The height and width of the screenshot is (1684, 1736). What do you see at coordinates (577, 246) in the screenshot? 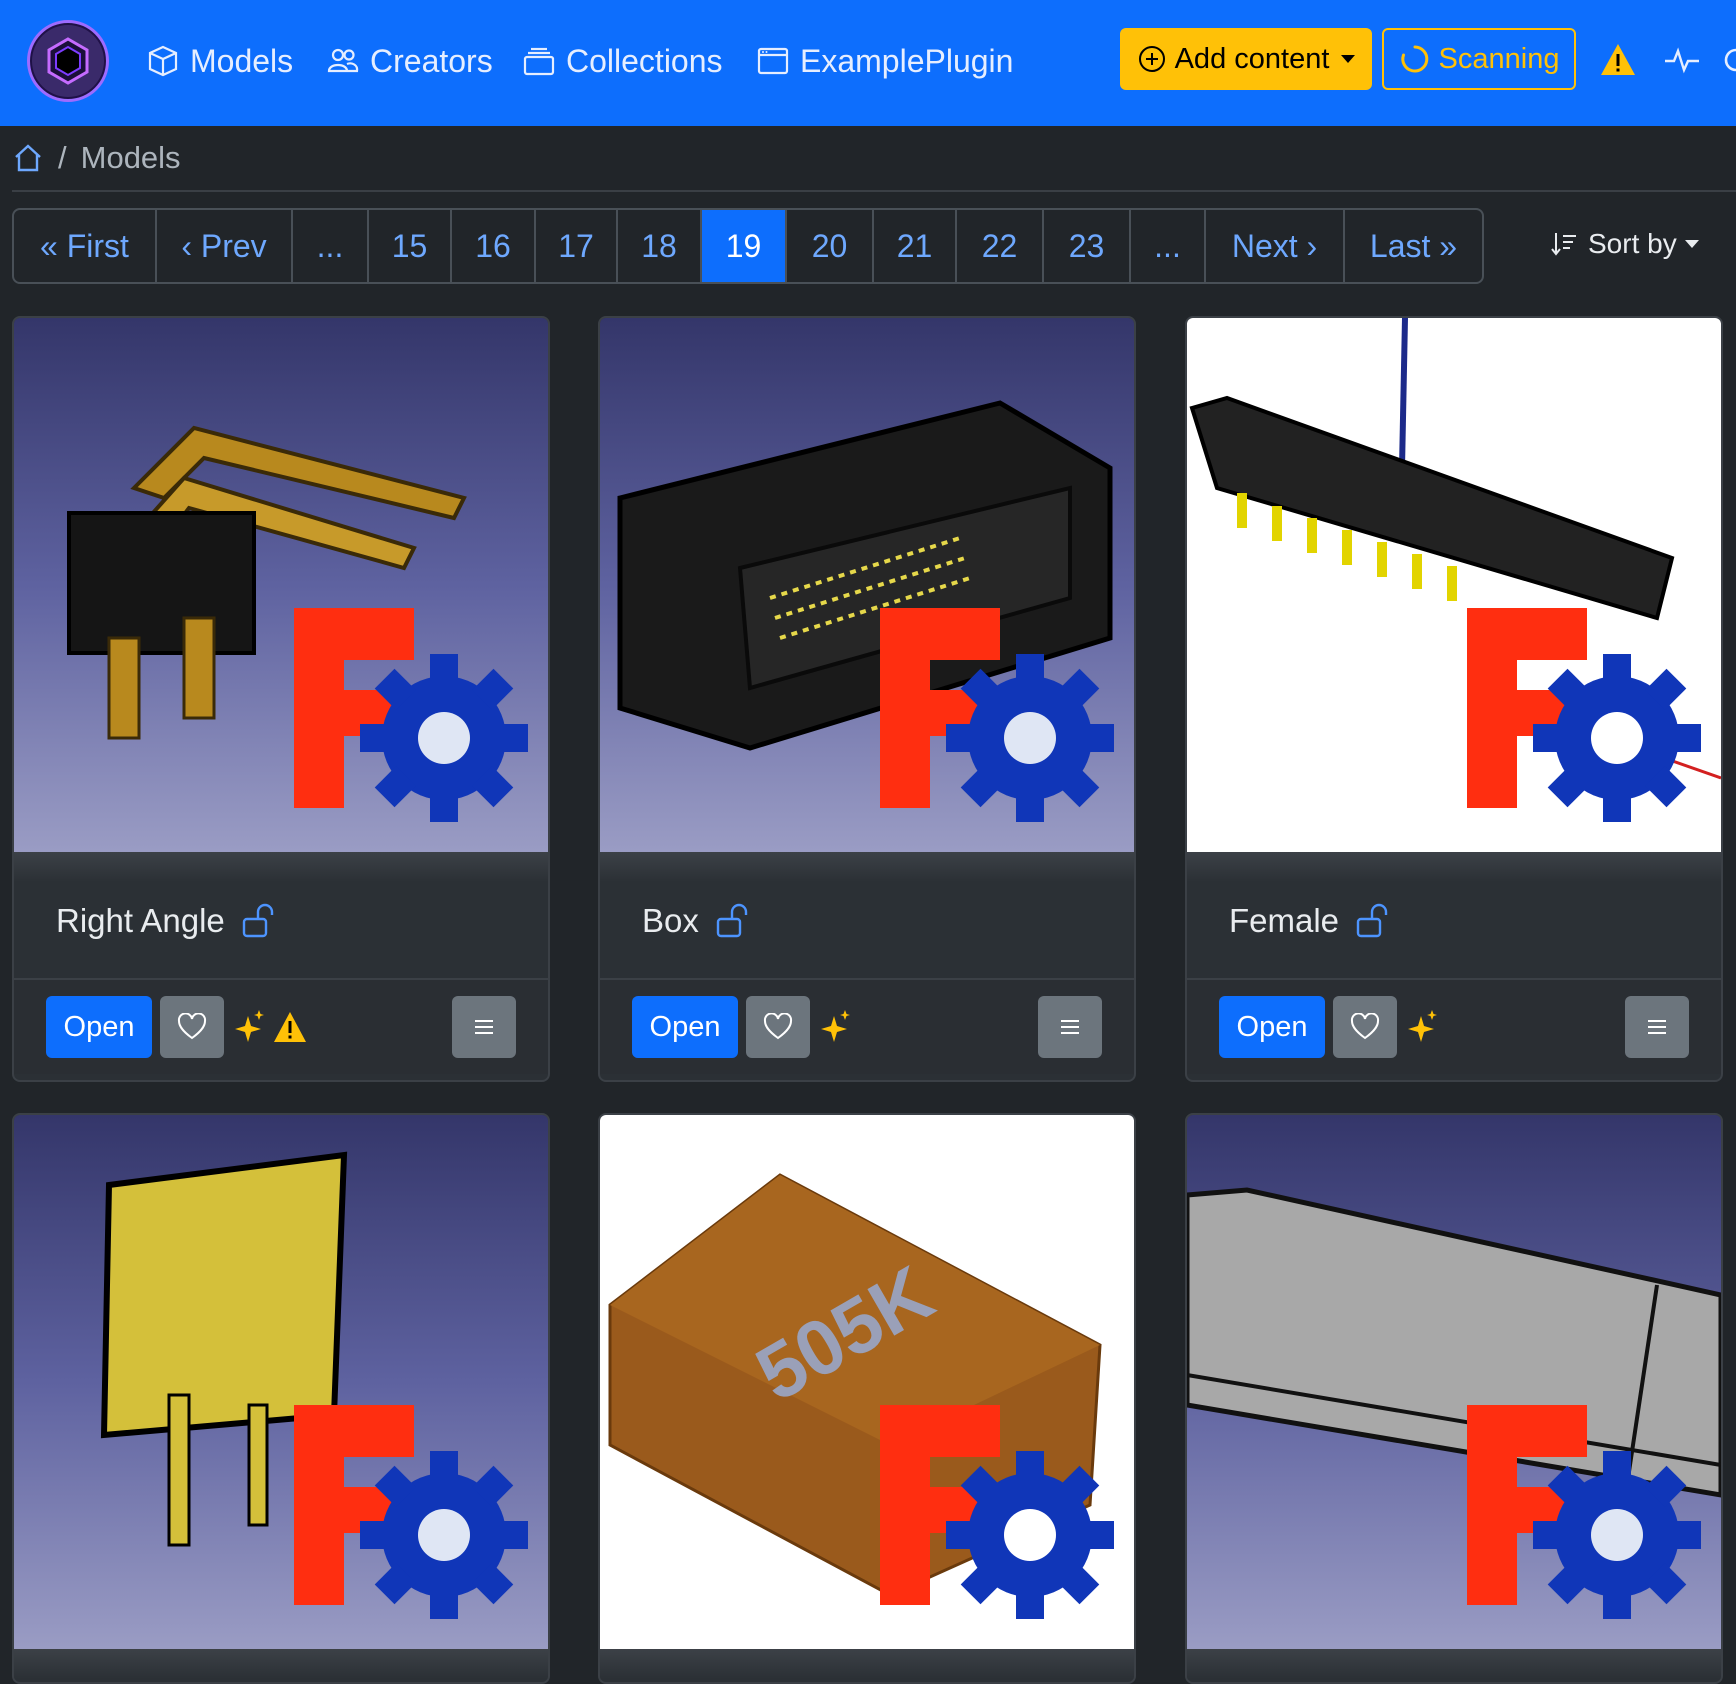
I see `page-17: 17` at bounding box center [577, 246].